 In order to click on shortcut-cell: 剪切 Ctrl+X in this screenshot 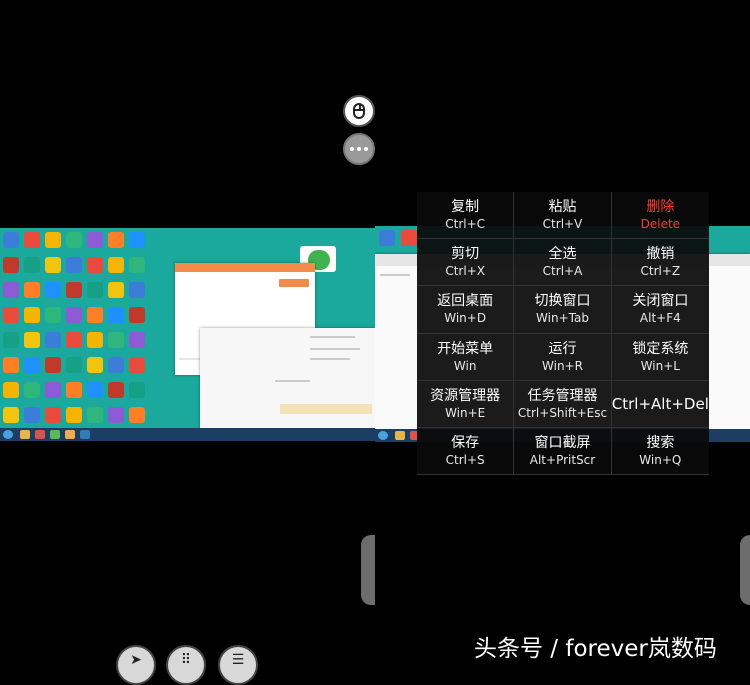, I will do `click(466, 263)`.